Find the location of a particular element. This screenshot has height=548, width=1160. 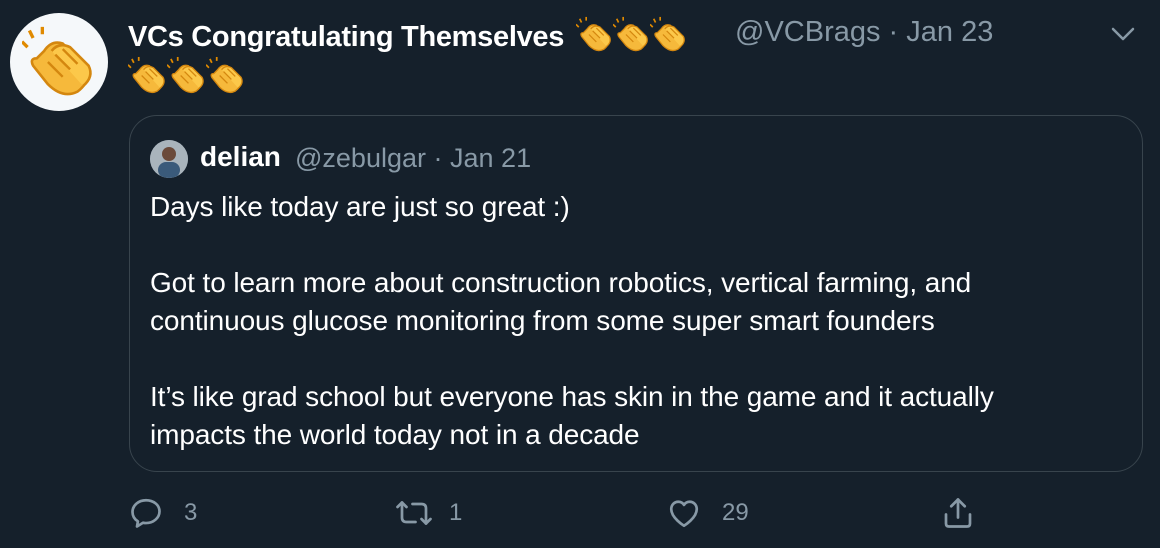

quoted-handle: @zebulgar is located at coordinates (360, 158).